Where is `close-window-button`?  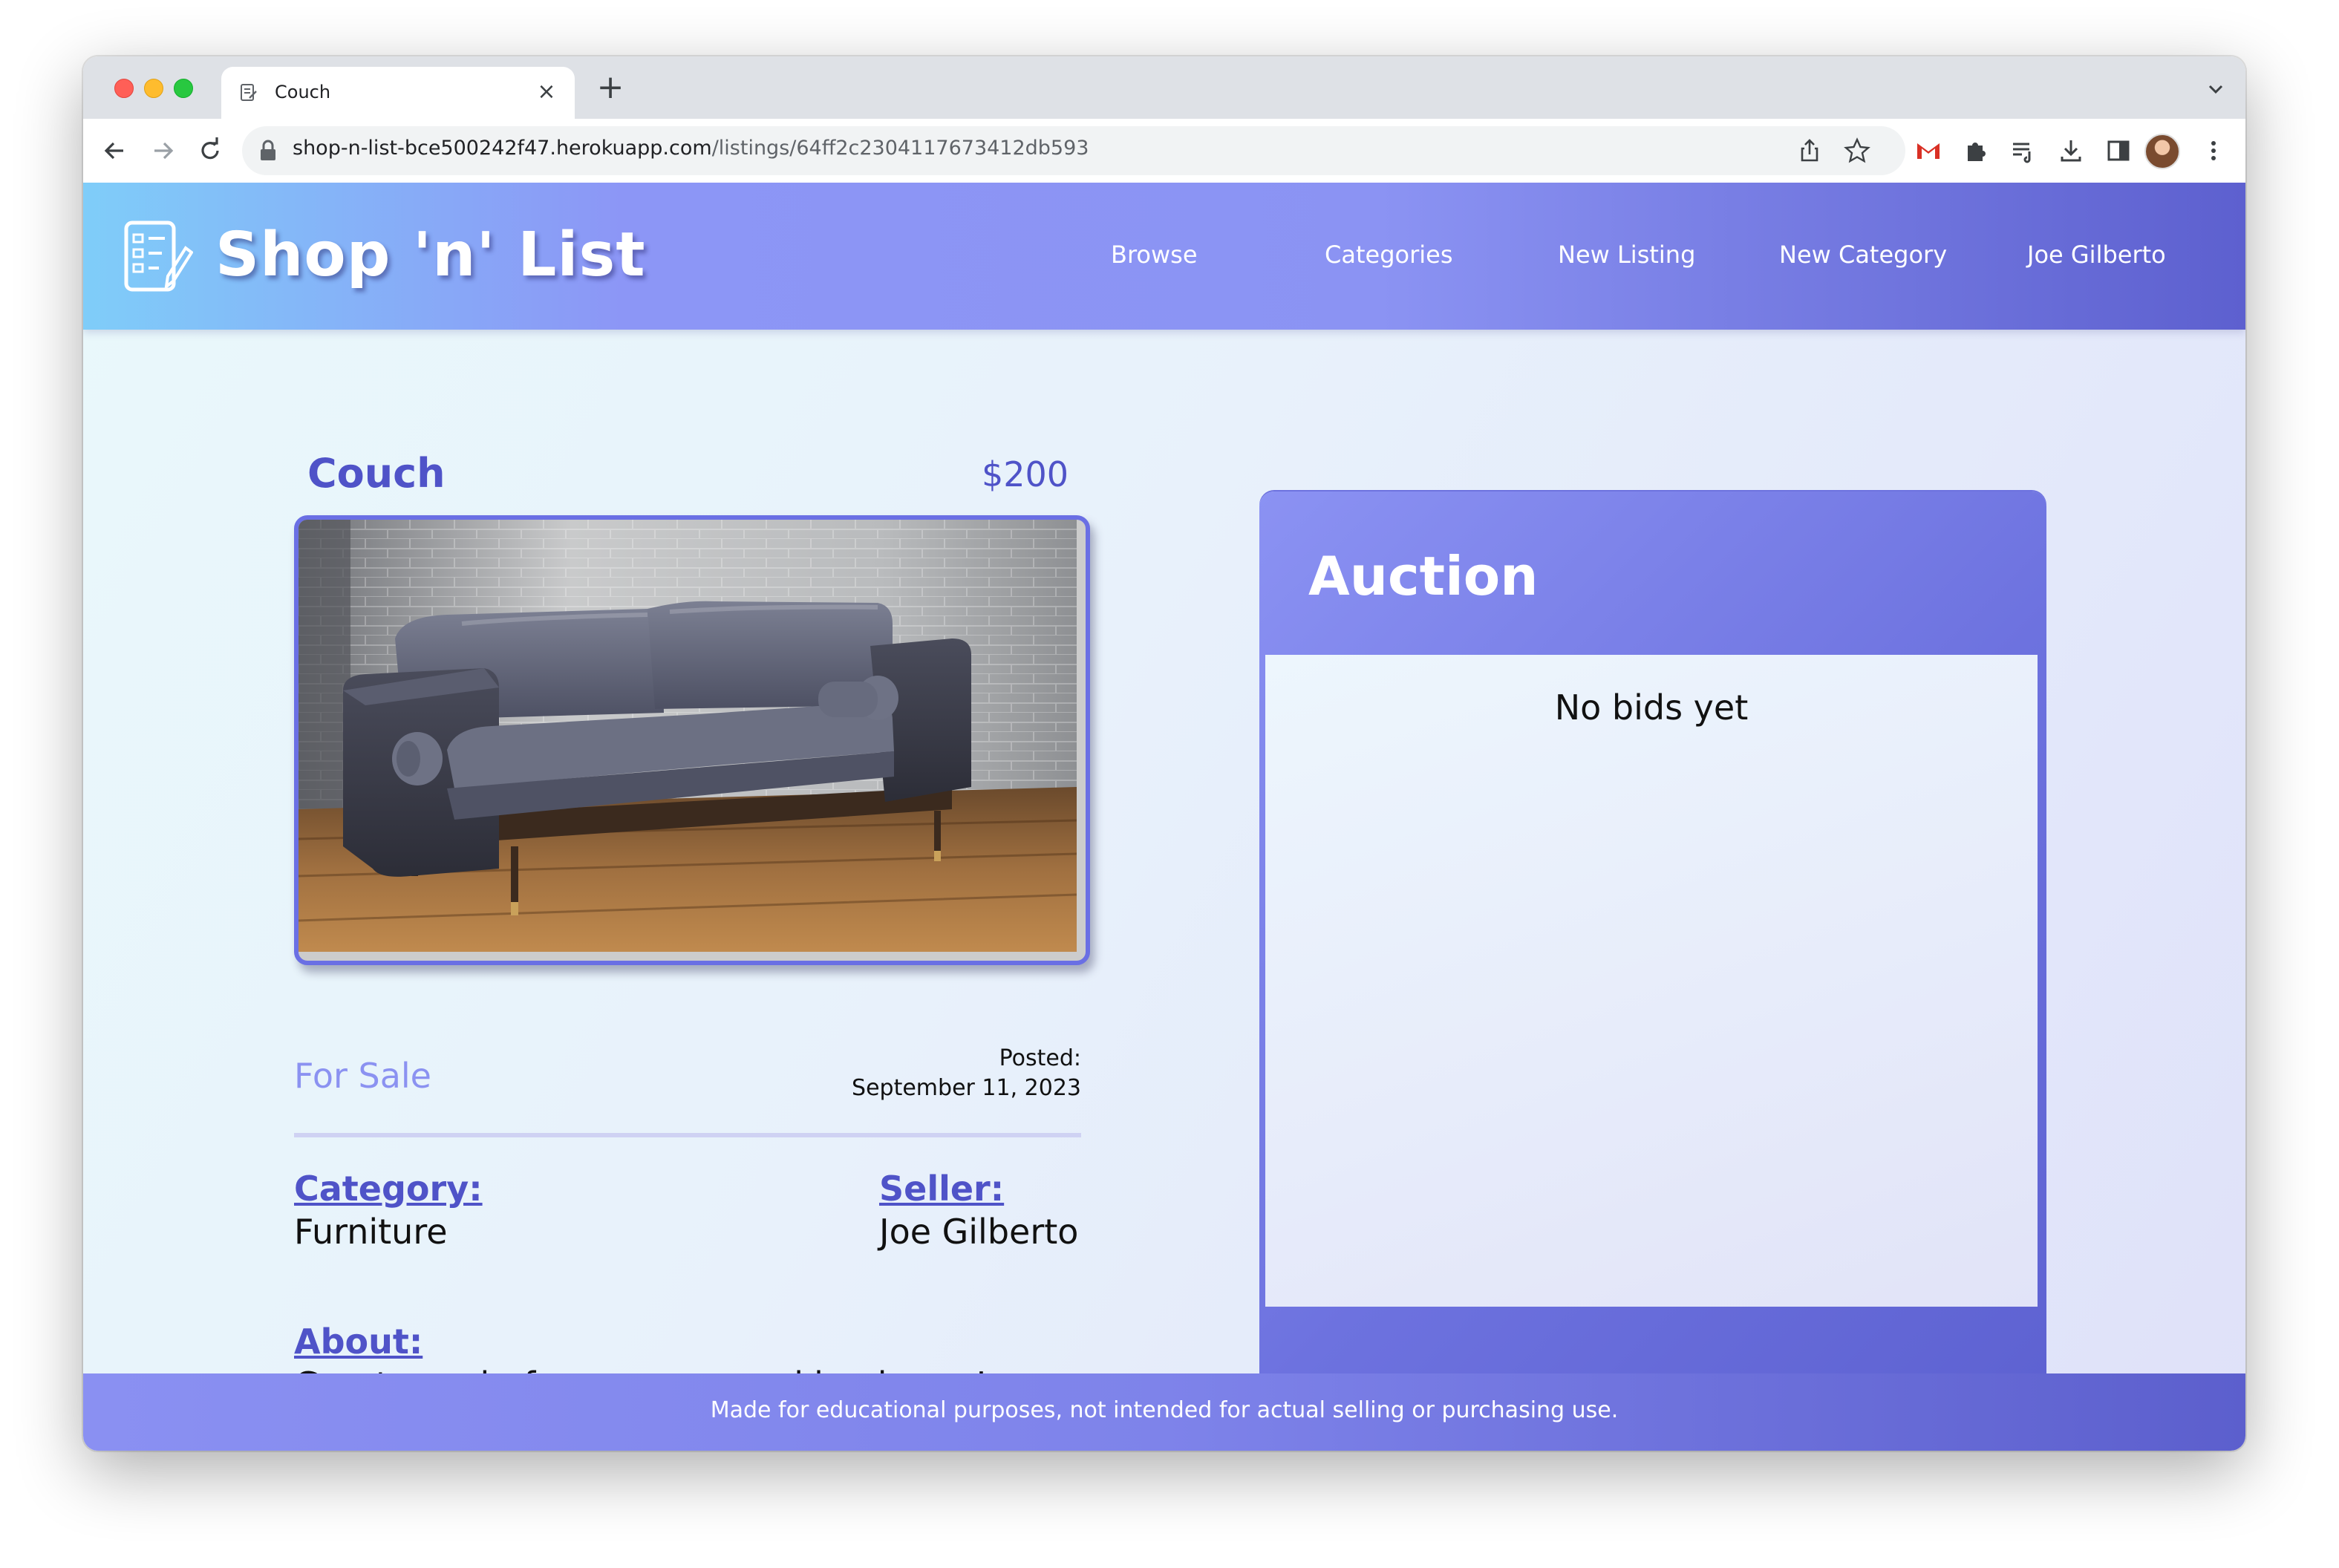 close-window-button is located at coordinates (124, 88).